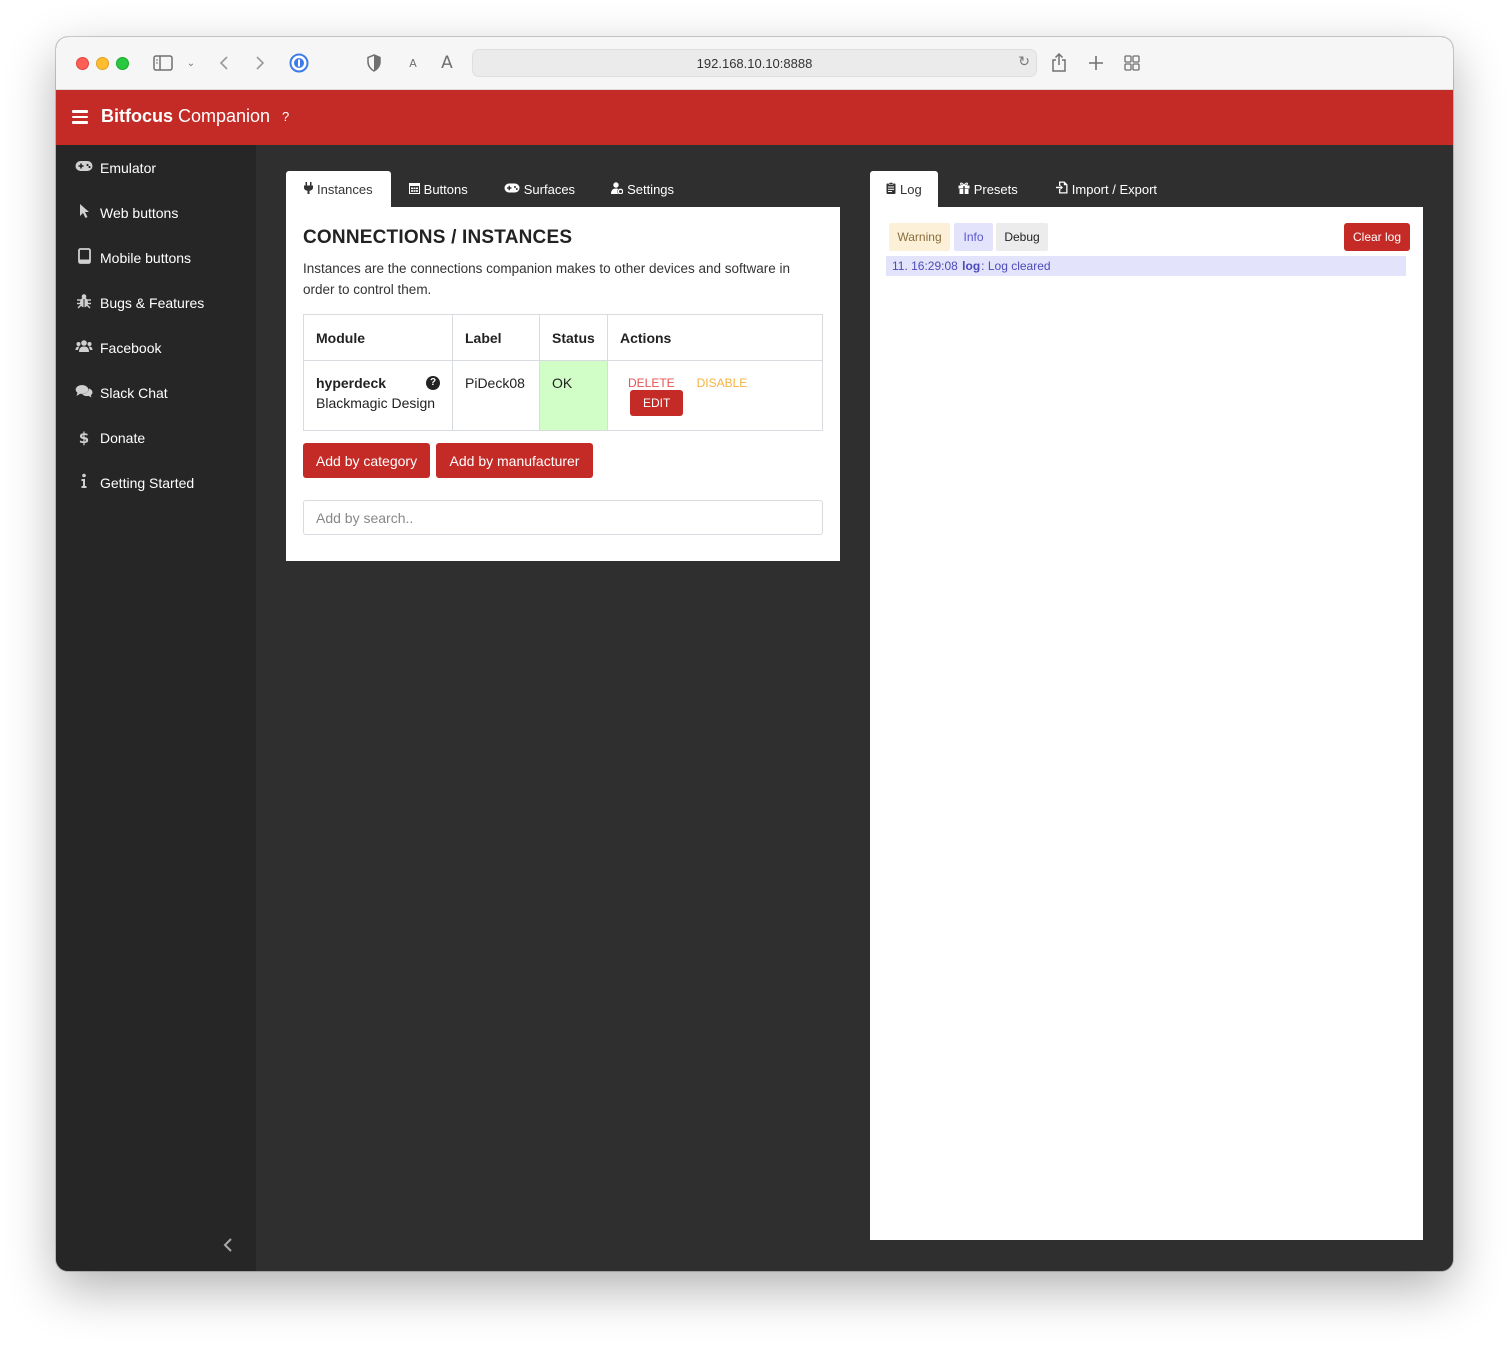  I want to click on sidebar-toggle-icon, so click(163, 63).